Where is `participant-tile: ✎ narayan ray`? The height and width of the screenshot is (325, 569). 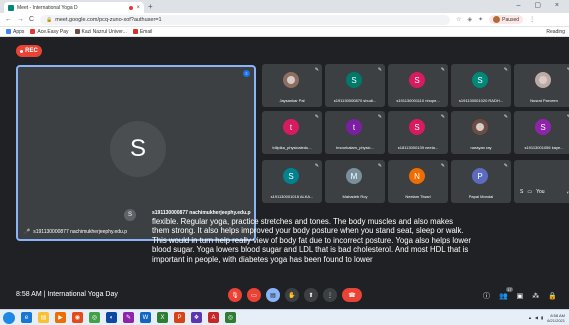
participant-tile: ✎ narayan ray is located at coordinates (481, 132).